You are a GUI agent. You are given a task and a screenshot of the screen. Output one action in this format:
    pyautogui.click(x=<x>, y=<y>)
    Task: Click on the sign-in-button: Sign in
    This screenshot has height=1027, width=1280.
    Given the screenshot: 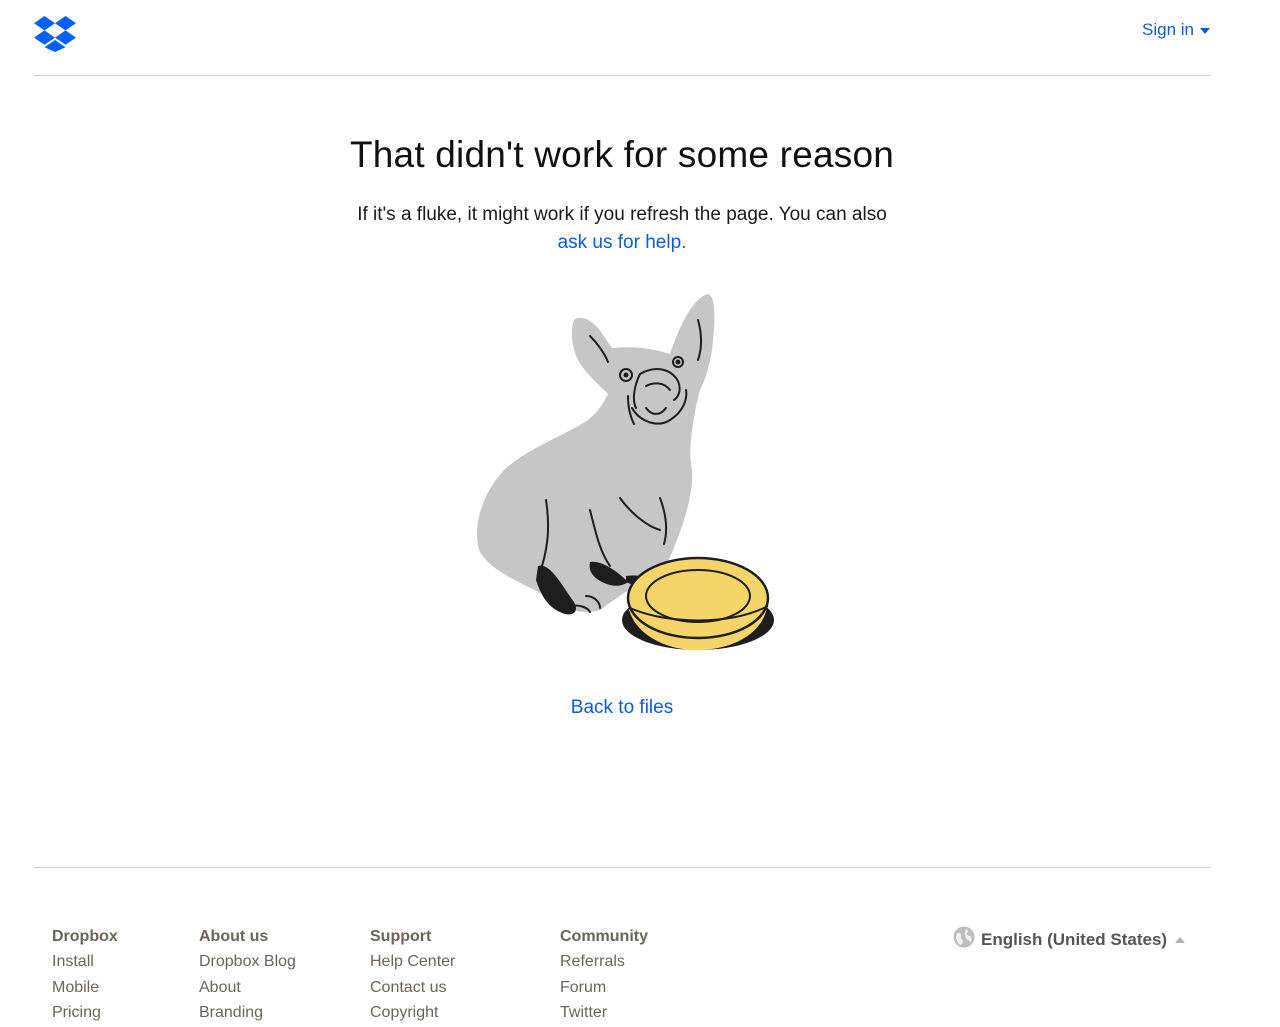 What is the action you would take?
    pyautogui.click(x=1176, y=30)
    